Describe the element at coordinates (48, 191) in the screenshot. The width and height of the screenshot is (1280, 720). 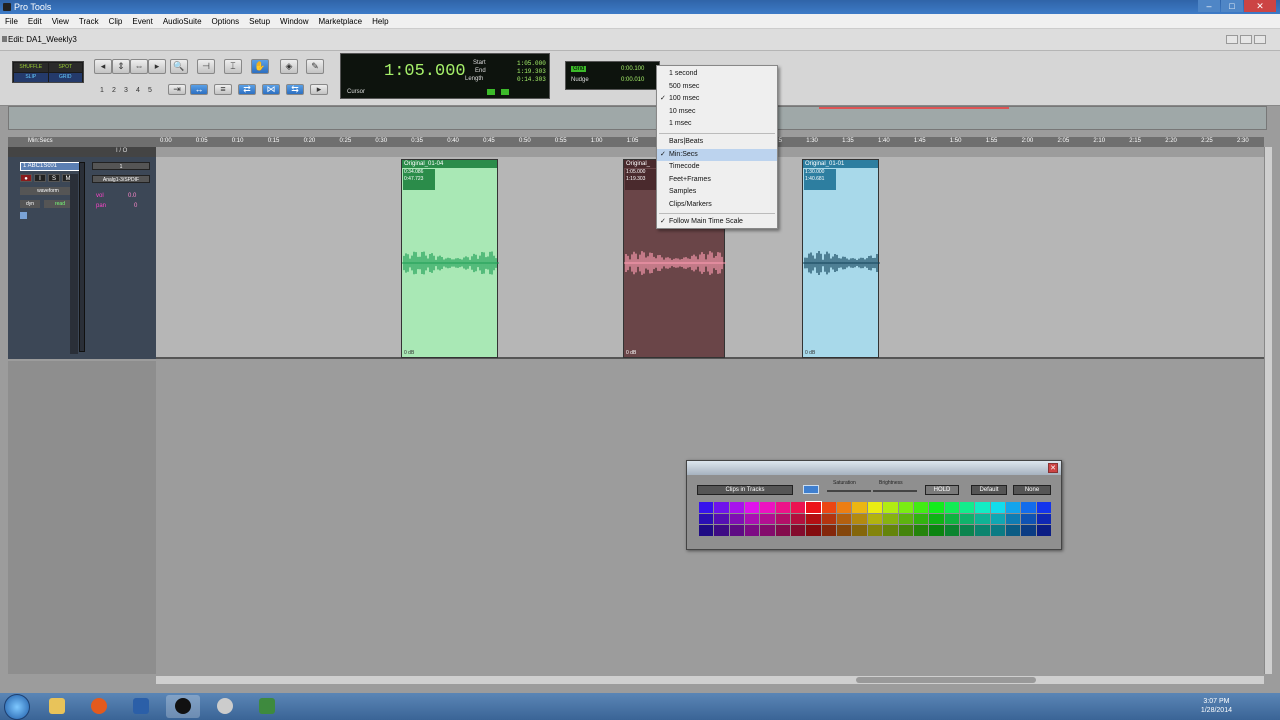
I see `track-view-selector: waveform` at that location.